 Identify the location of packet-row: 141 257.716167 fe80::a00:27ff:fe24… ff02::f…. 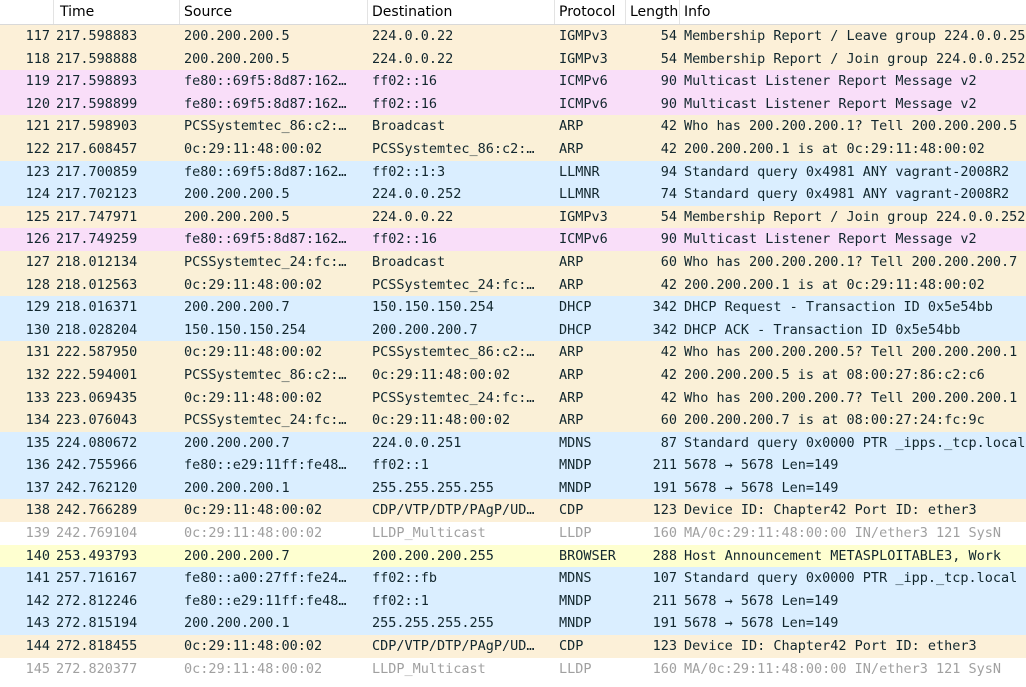
(513, 578).